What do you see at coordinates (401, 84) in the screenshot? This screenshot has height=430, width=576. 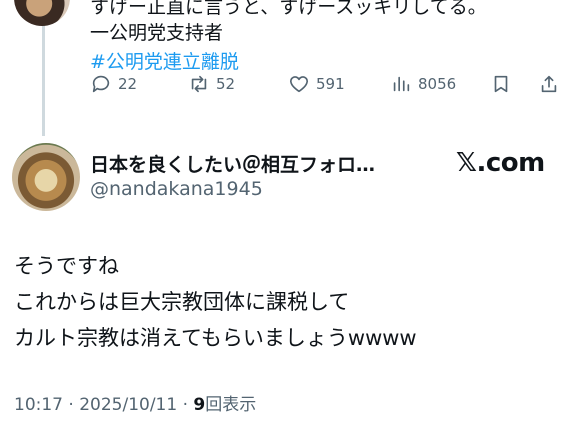 I see `bar-chart-icon` at bounding box center [401, 84].